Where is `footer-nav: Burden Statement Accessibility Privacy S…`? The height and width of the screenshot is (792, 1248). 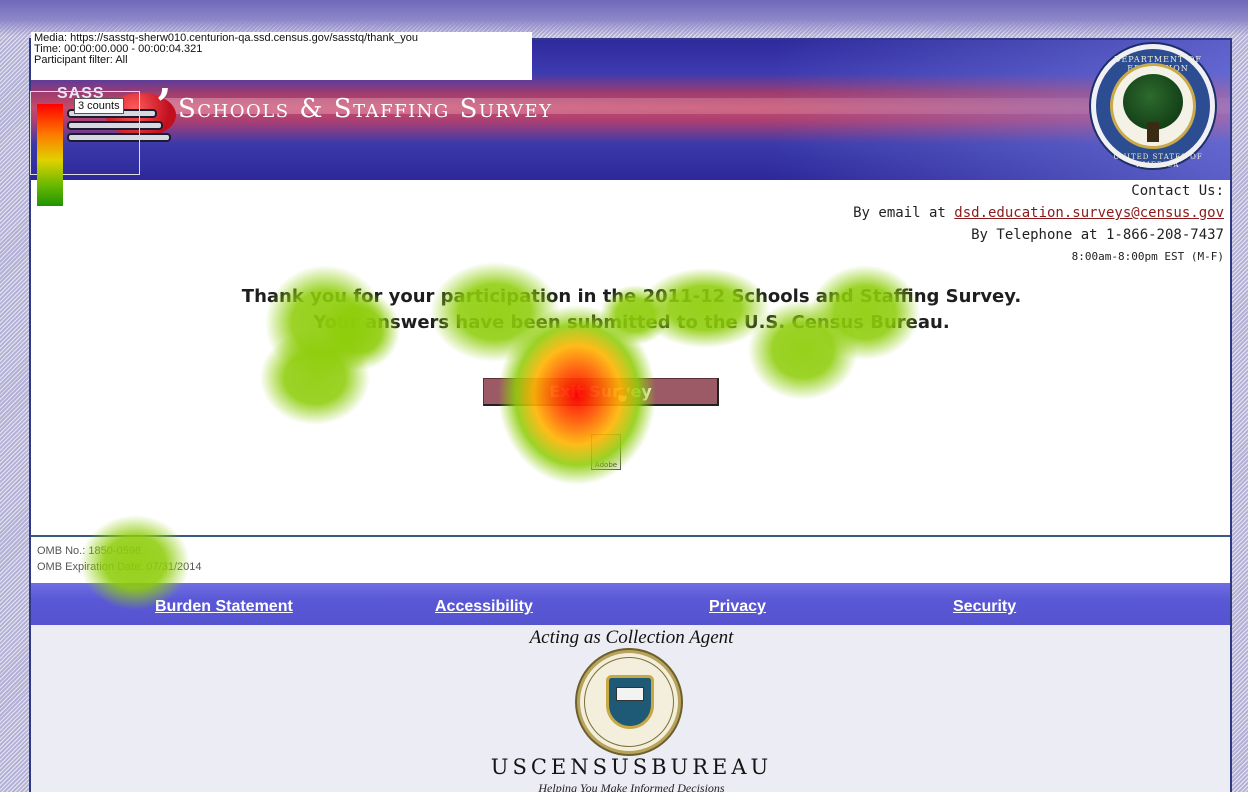
footer-nav: Burden Statement Accessibility Privacy S… is located at coordinates (630, 604).